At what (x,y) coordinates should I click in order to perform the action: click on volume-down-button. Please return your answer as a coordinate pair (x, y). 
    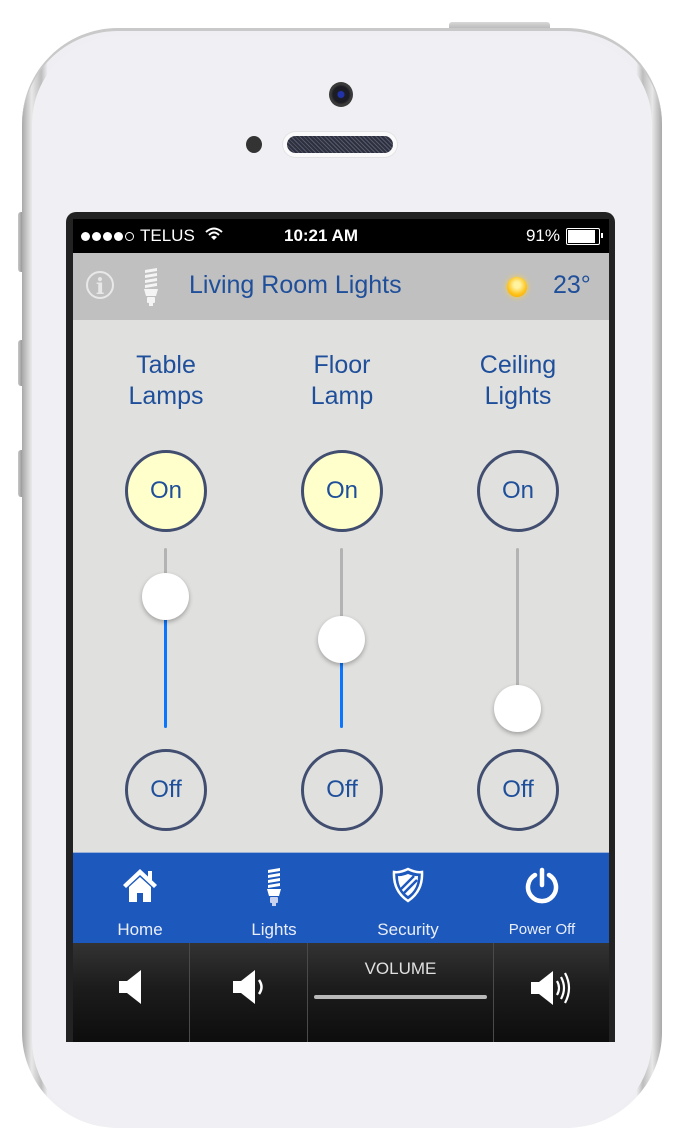
    Looking at the image, I should click on (249, 992).